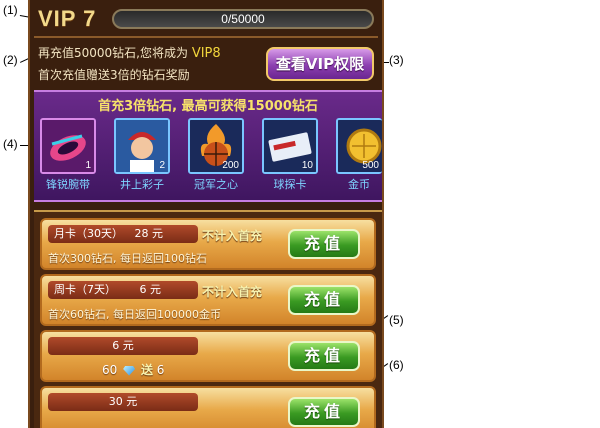 The height and width of the screenshot is (428, 600). I want to click on callout-label-6: (6), so click(396, 365).